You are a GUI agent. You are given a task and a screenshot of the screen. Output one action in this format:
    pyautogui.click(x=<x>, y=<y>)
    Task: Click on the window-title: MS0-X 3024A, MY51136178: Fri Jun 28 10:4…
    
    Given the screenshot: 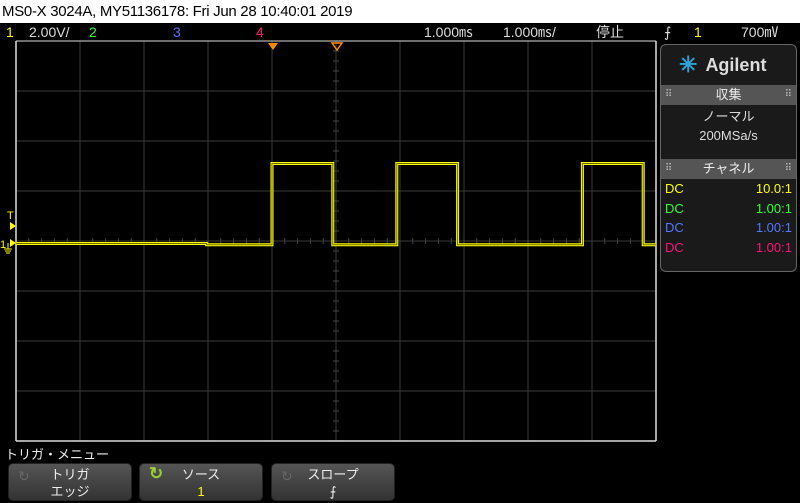 What is the action you would take?
    pyautogui.click(x=400, y=11)
    